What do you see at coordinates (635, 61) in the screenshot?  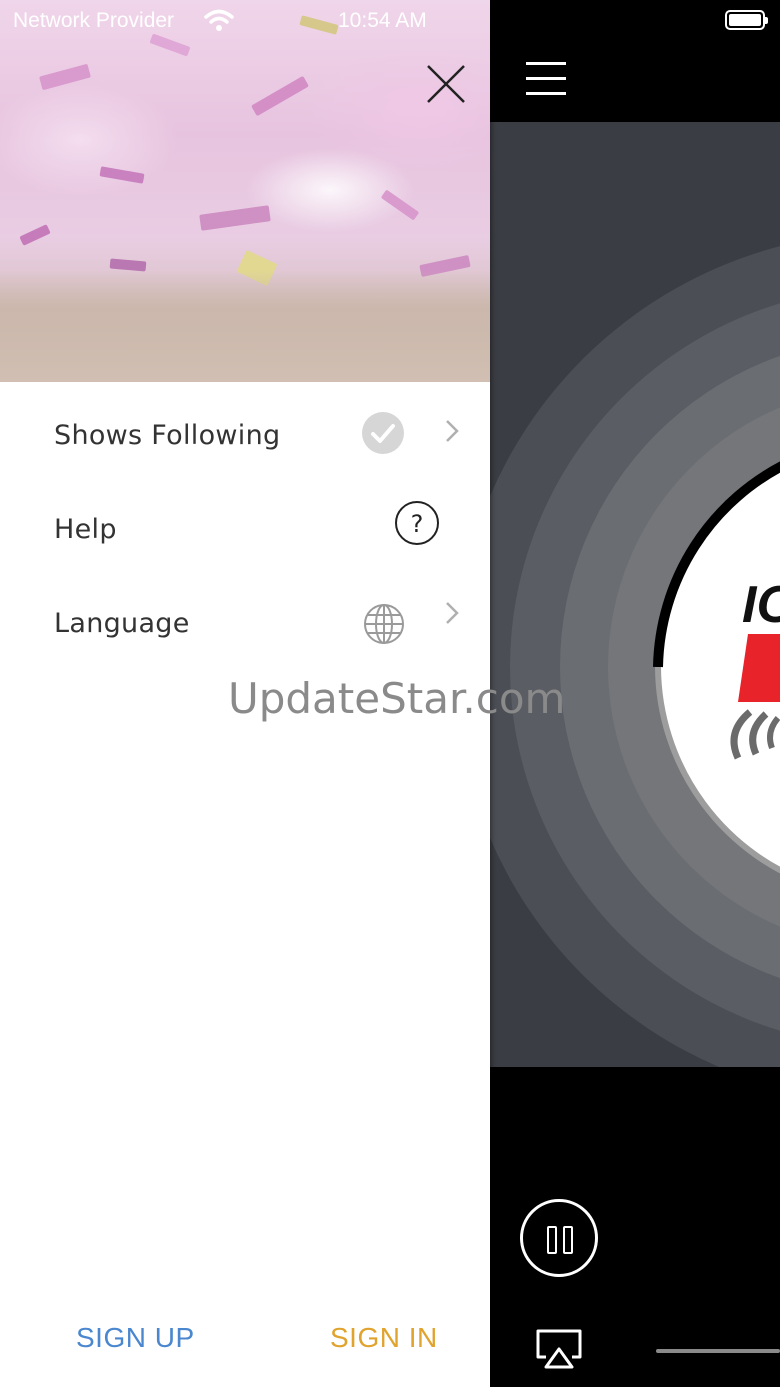 I see `player-top-bar` at bounding box center [635, 61].